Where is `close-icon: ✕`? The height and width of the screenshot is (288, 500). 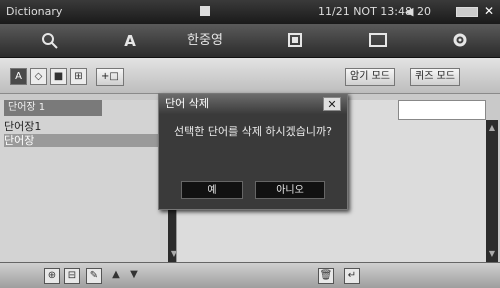 close-icon: ✕ is located at coordinates (489, 11).